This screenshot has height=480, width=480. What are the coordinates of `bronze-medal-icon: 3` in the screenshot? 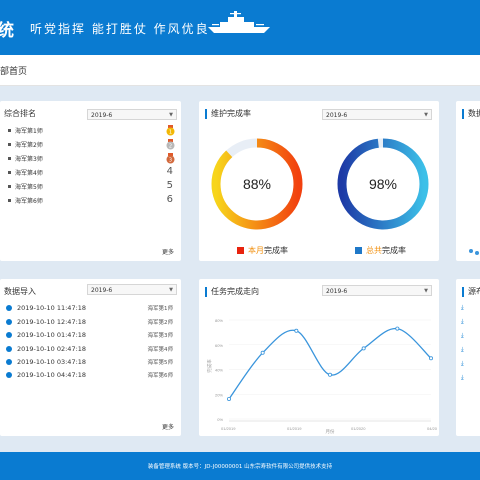 It's located at (170, 158).